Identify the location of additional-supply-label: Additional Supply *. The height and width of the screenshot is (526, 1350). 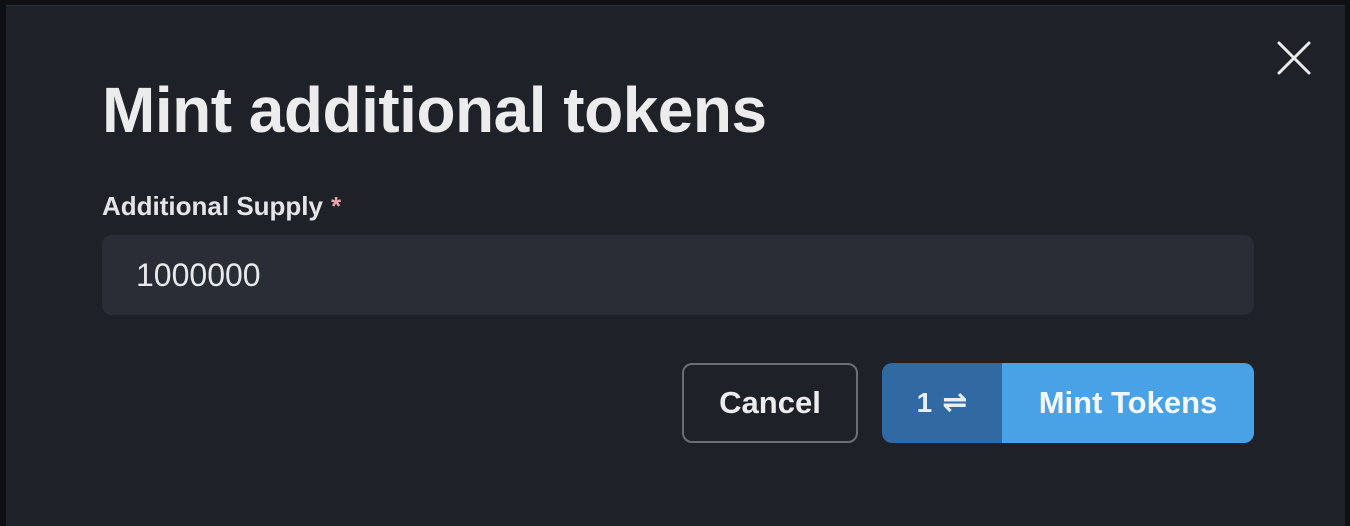
(221, 206).